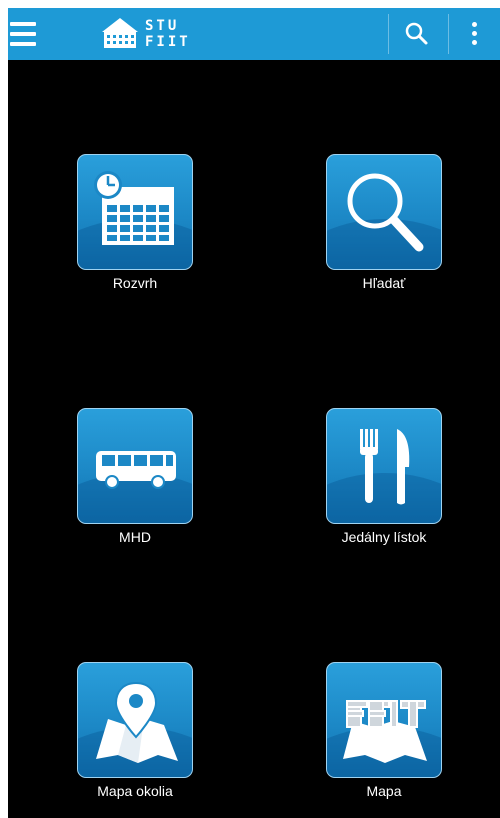  Describe the element at coordinates (23, 34) in the screenshot. I see `hamburger-menu-icon` at that location.